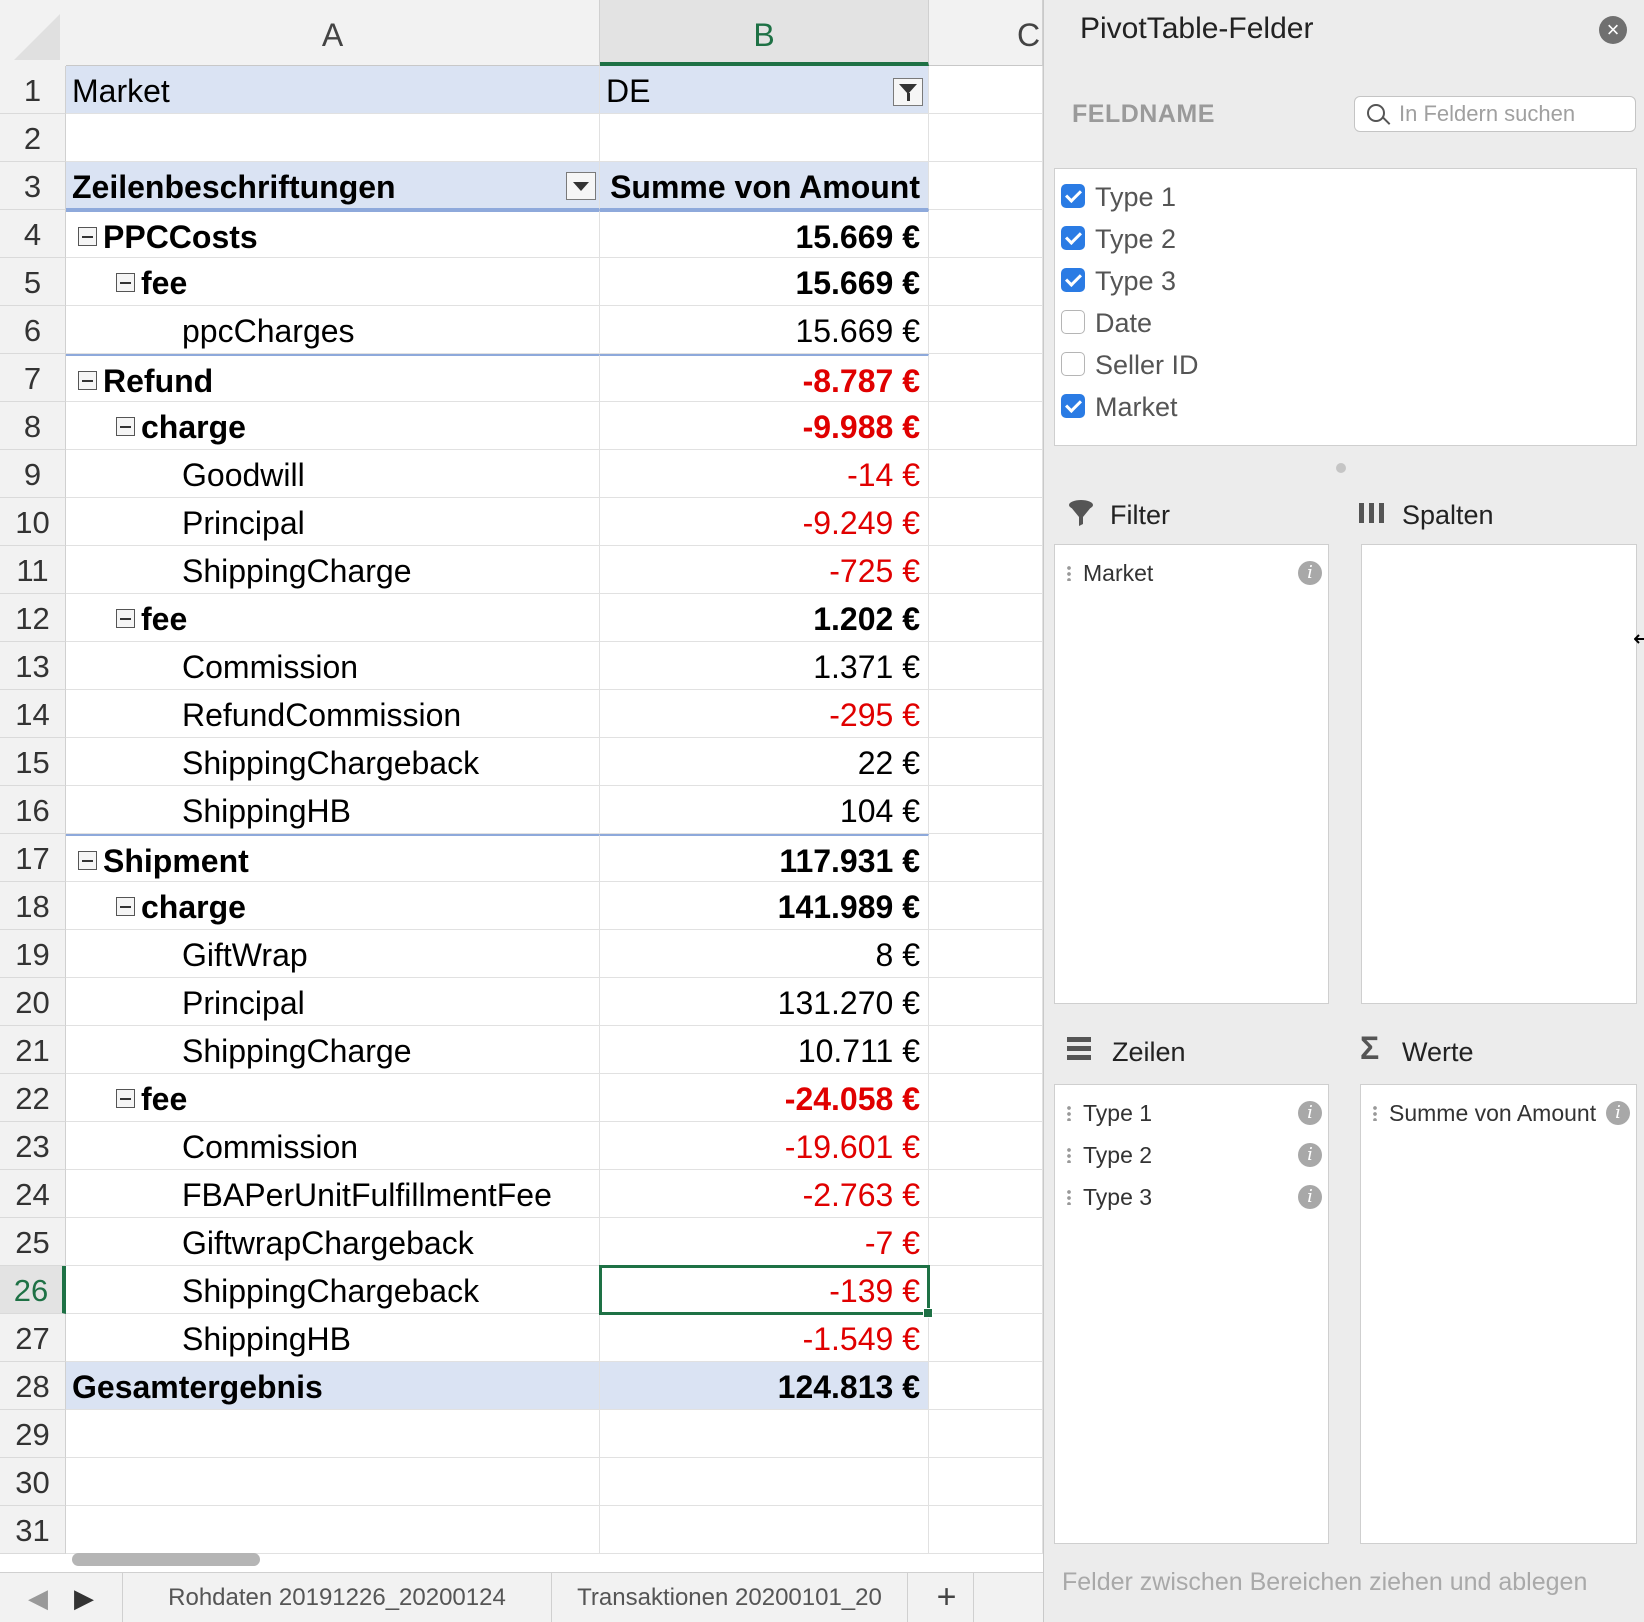 This screenshot has height=1622, width=1644. I want to click on cell-c19, so click(986, 954).